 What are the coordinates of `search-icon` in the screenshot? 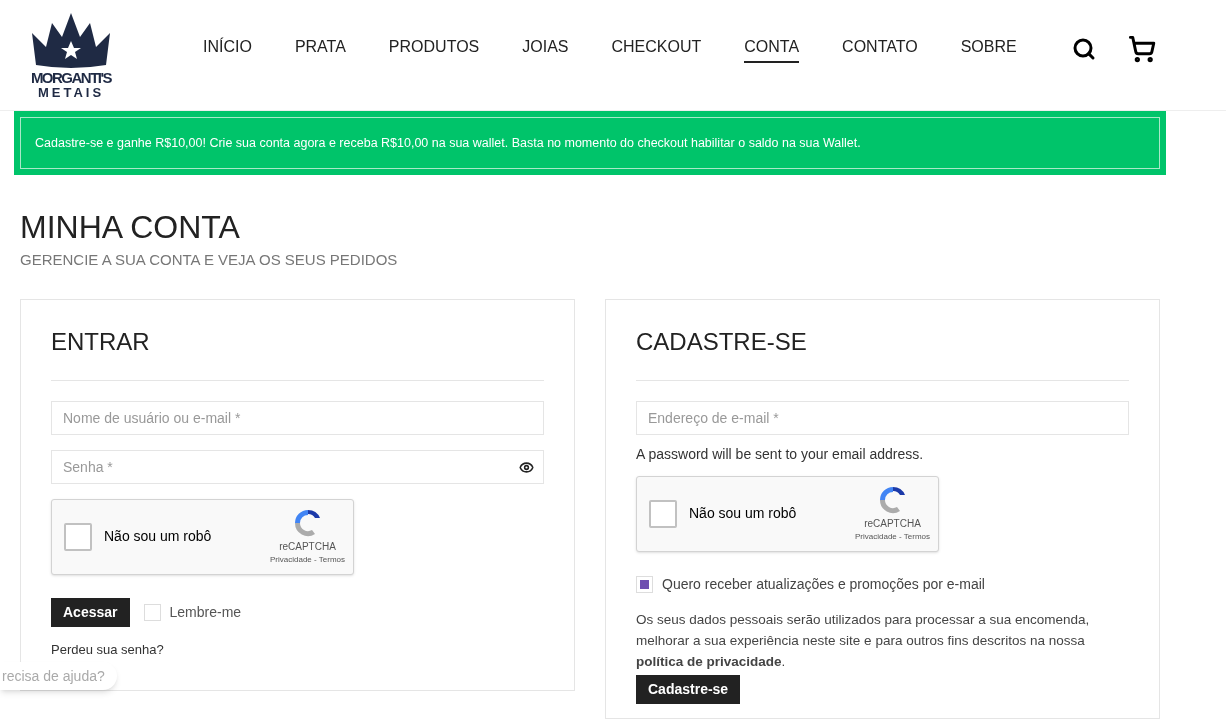 It's located at (1084, 49).